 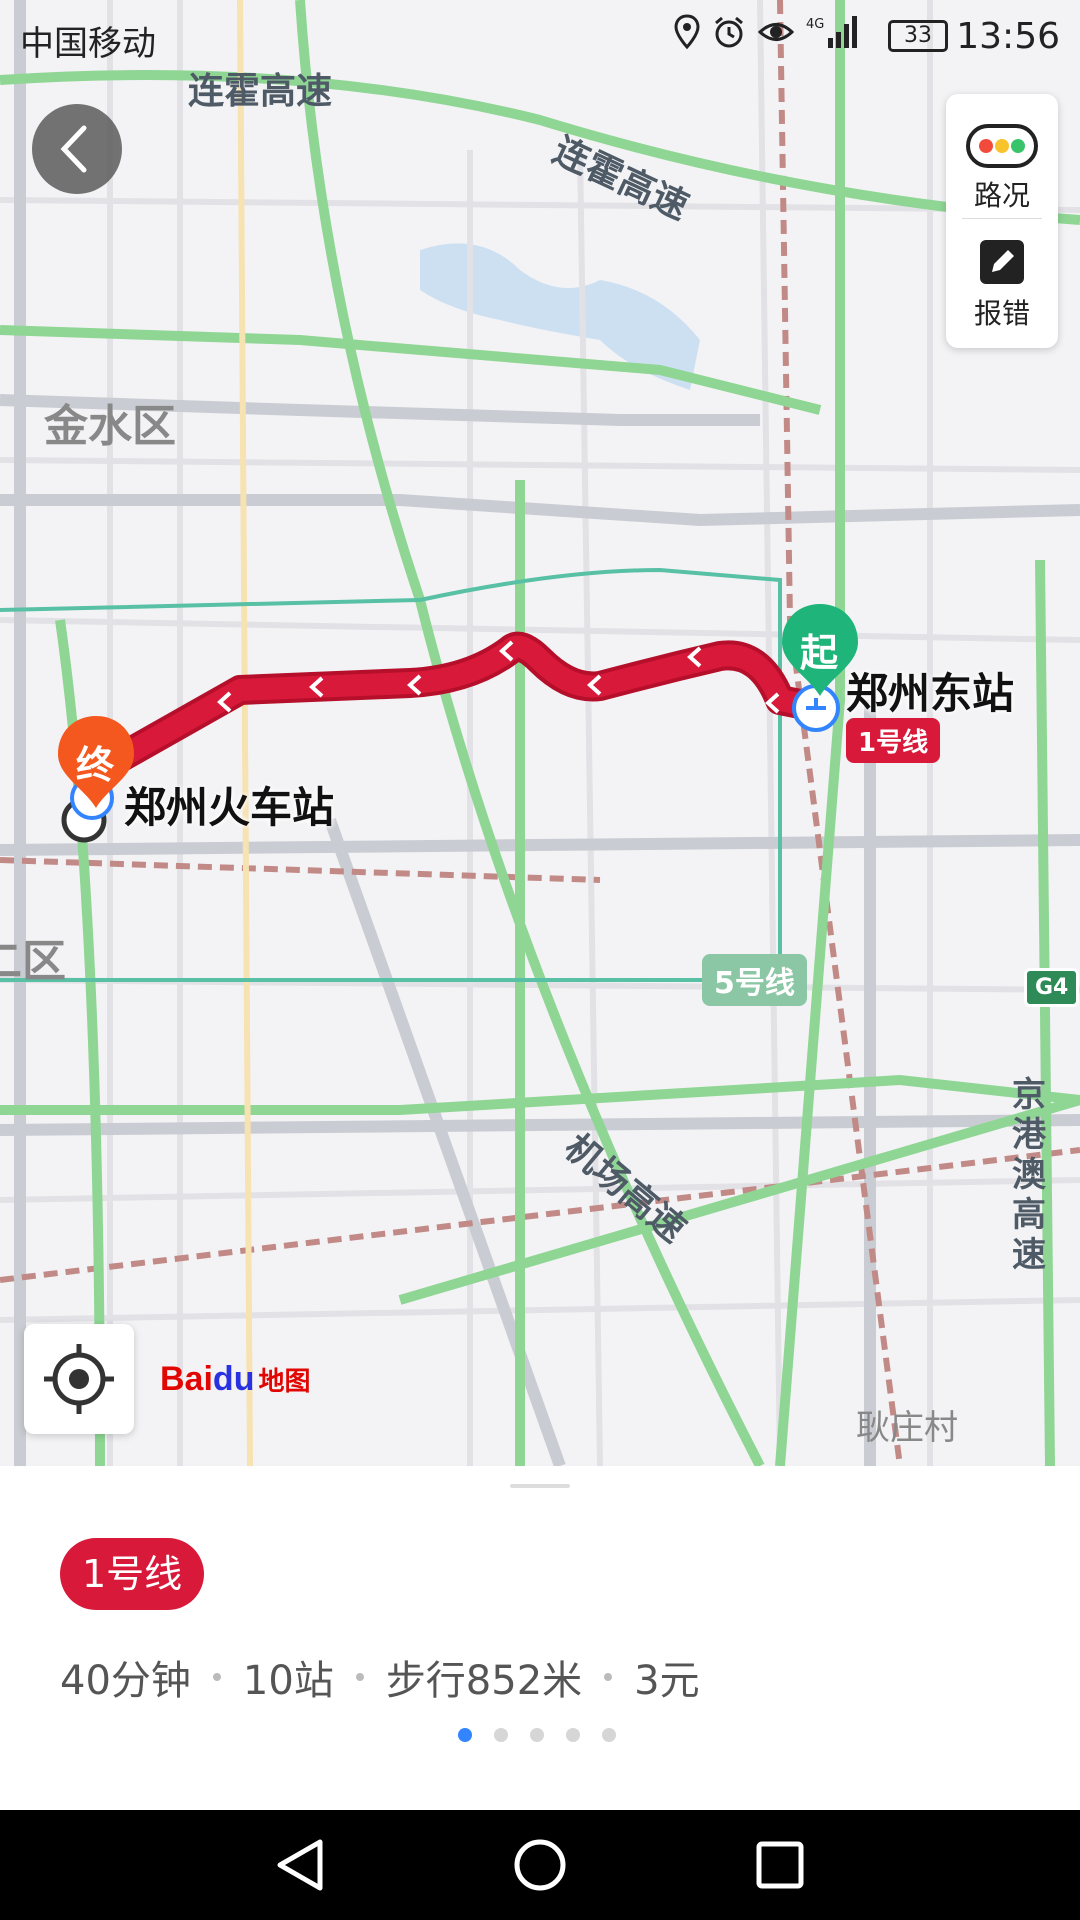 What do you see at coordinates (1001, 313) in the screenshot?
I see `report-error-label: 报错` at bounding box center [1001, 313].